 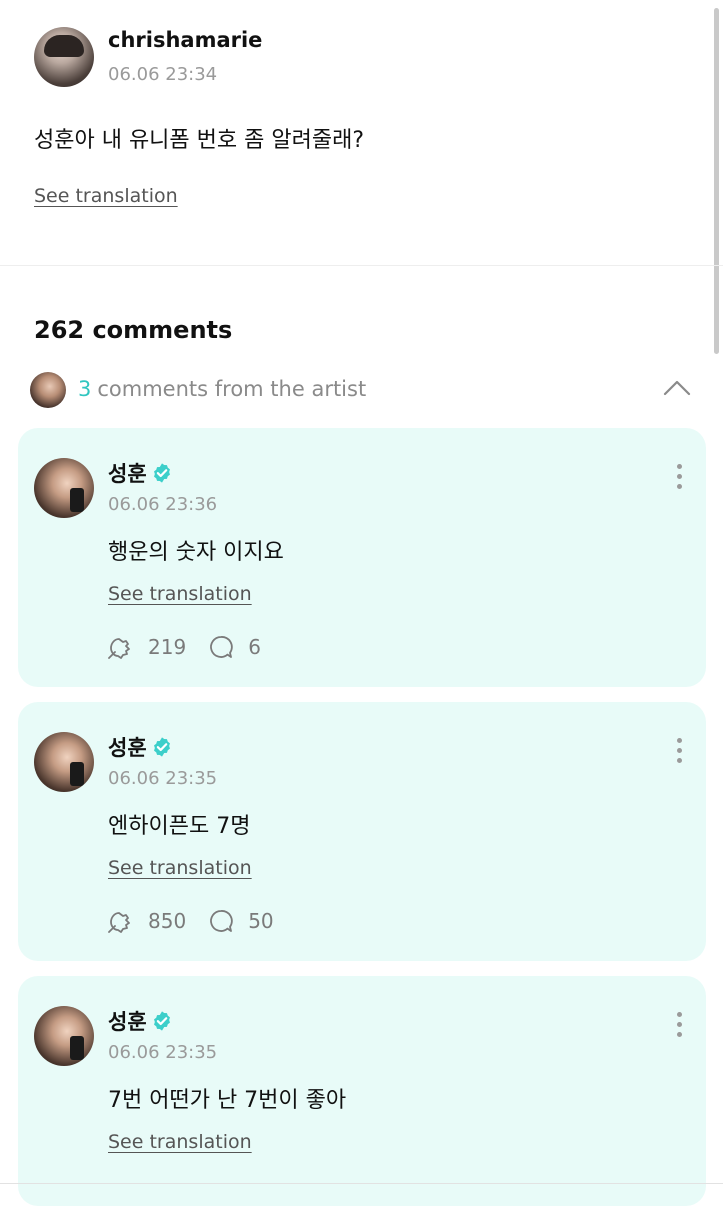 What do you see at coordinates (677, 388) in the screenshot?
I see `chevron-up-icon` at bounding box center [677, 388].